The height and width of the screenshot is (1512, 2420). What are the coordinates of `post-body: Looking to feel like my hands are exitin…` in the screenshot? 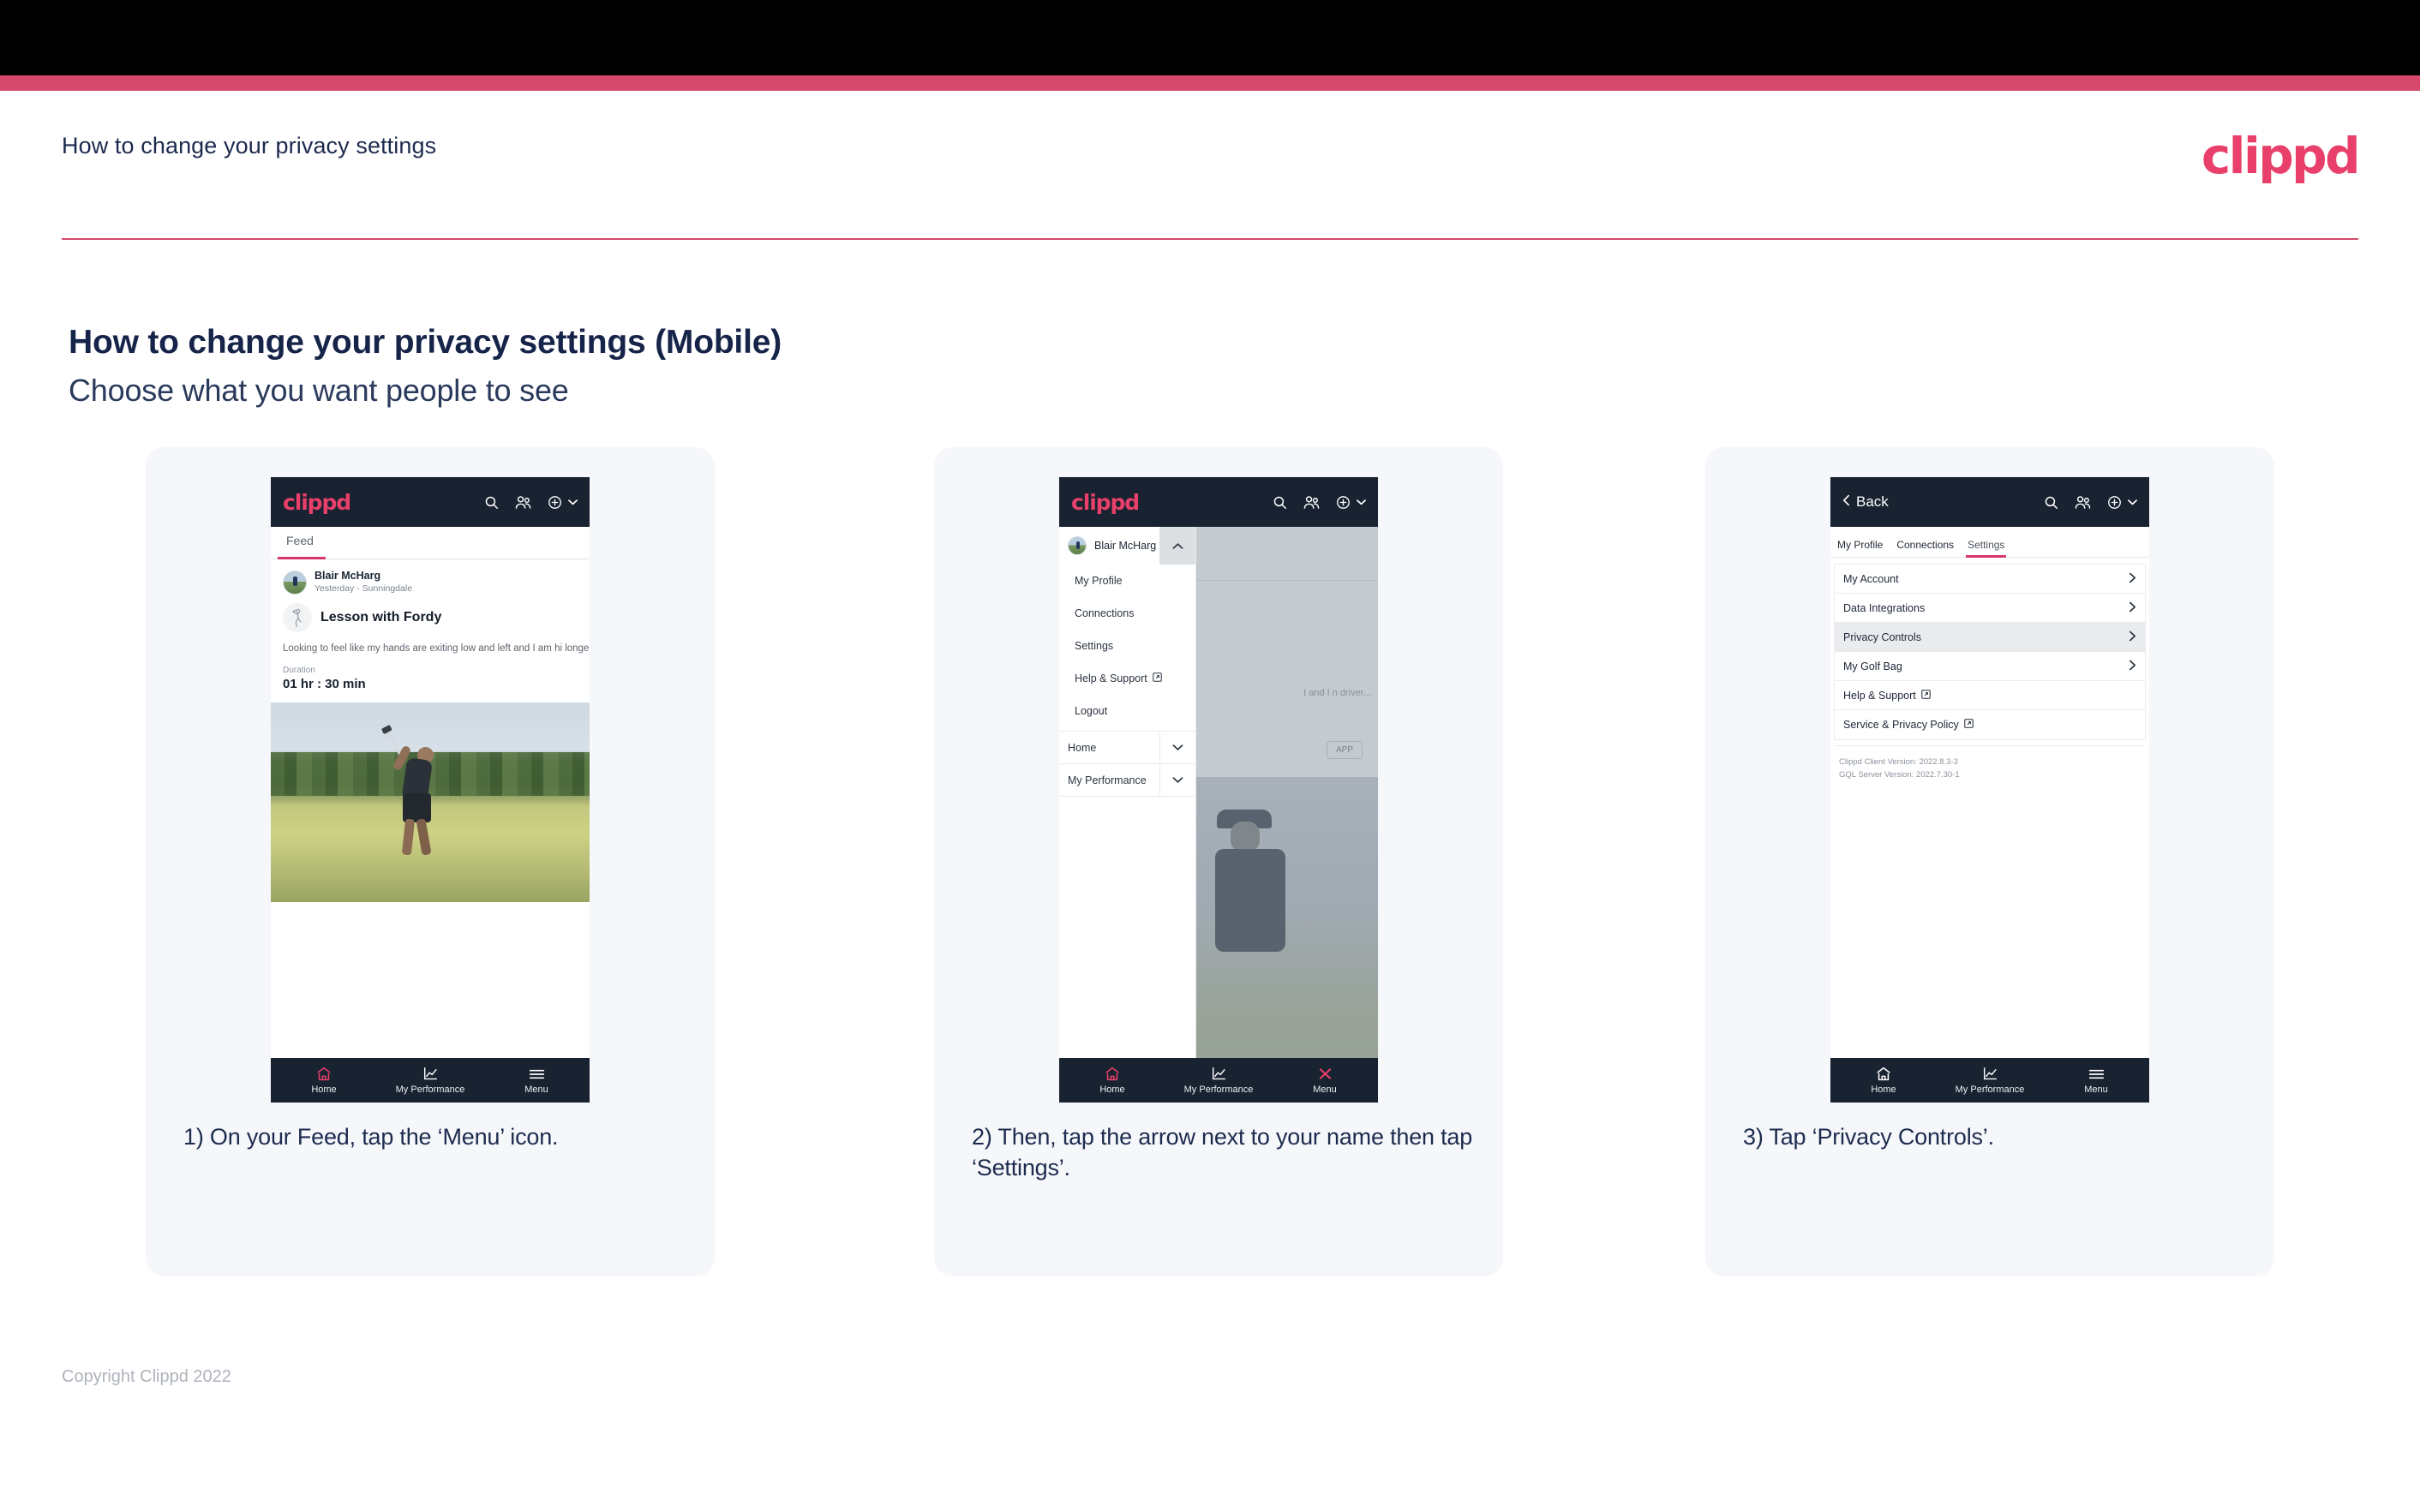 It's located at (436, 649).